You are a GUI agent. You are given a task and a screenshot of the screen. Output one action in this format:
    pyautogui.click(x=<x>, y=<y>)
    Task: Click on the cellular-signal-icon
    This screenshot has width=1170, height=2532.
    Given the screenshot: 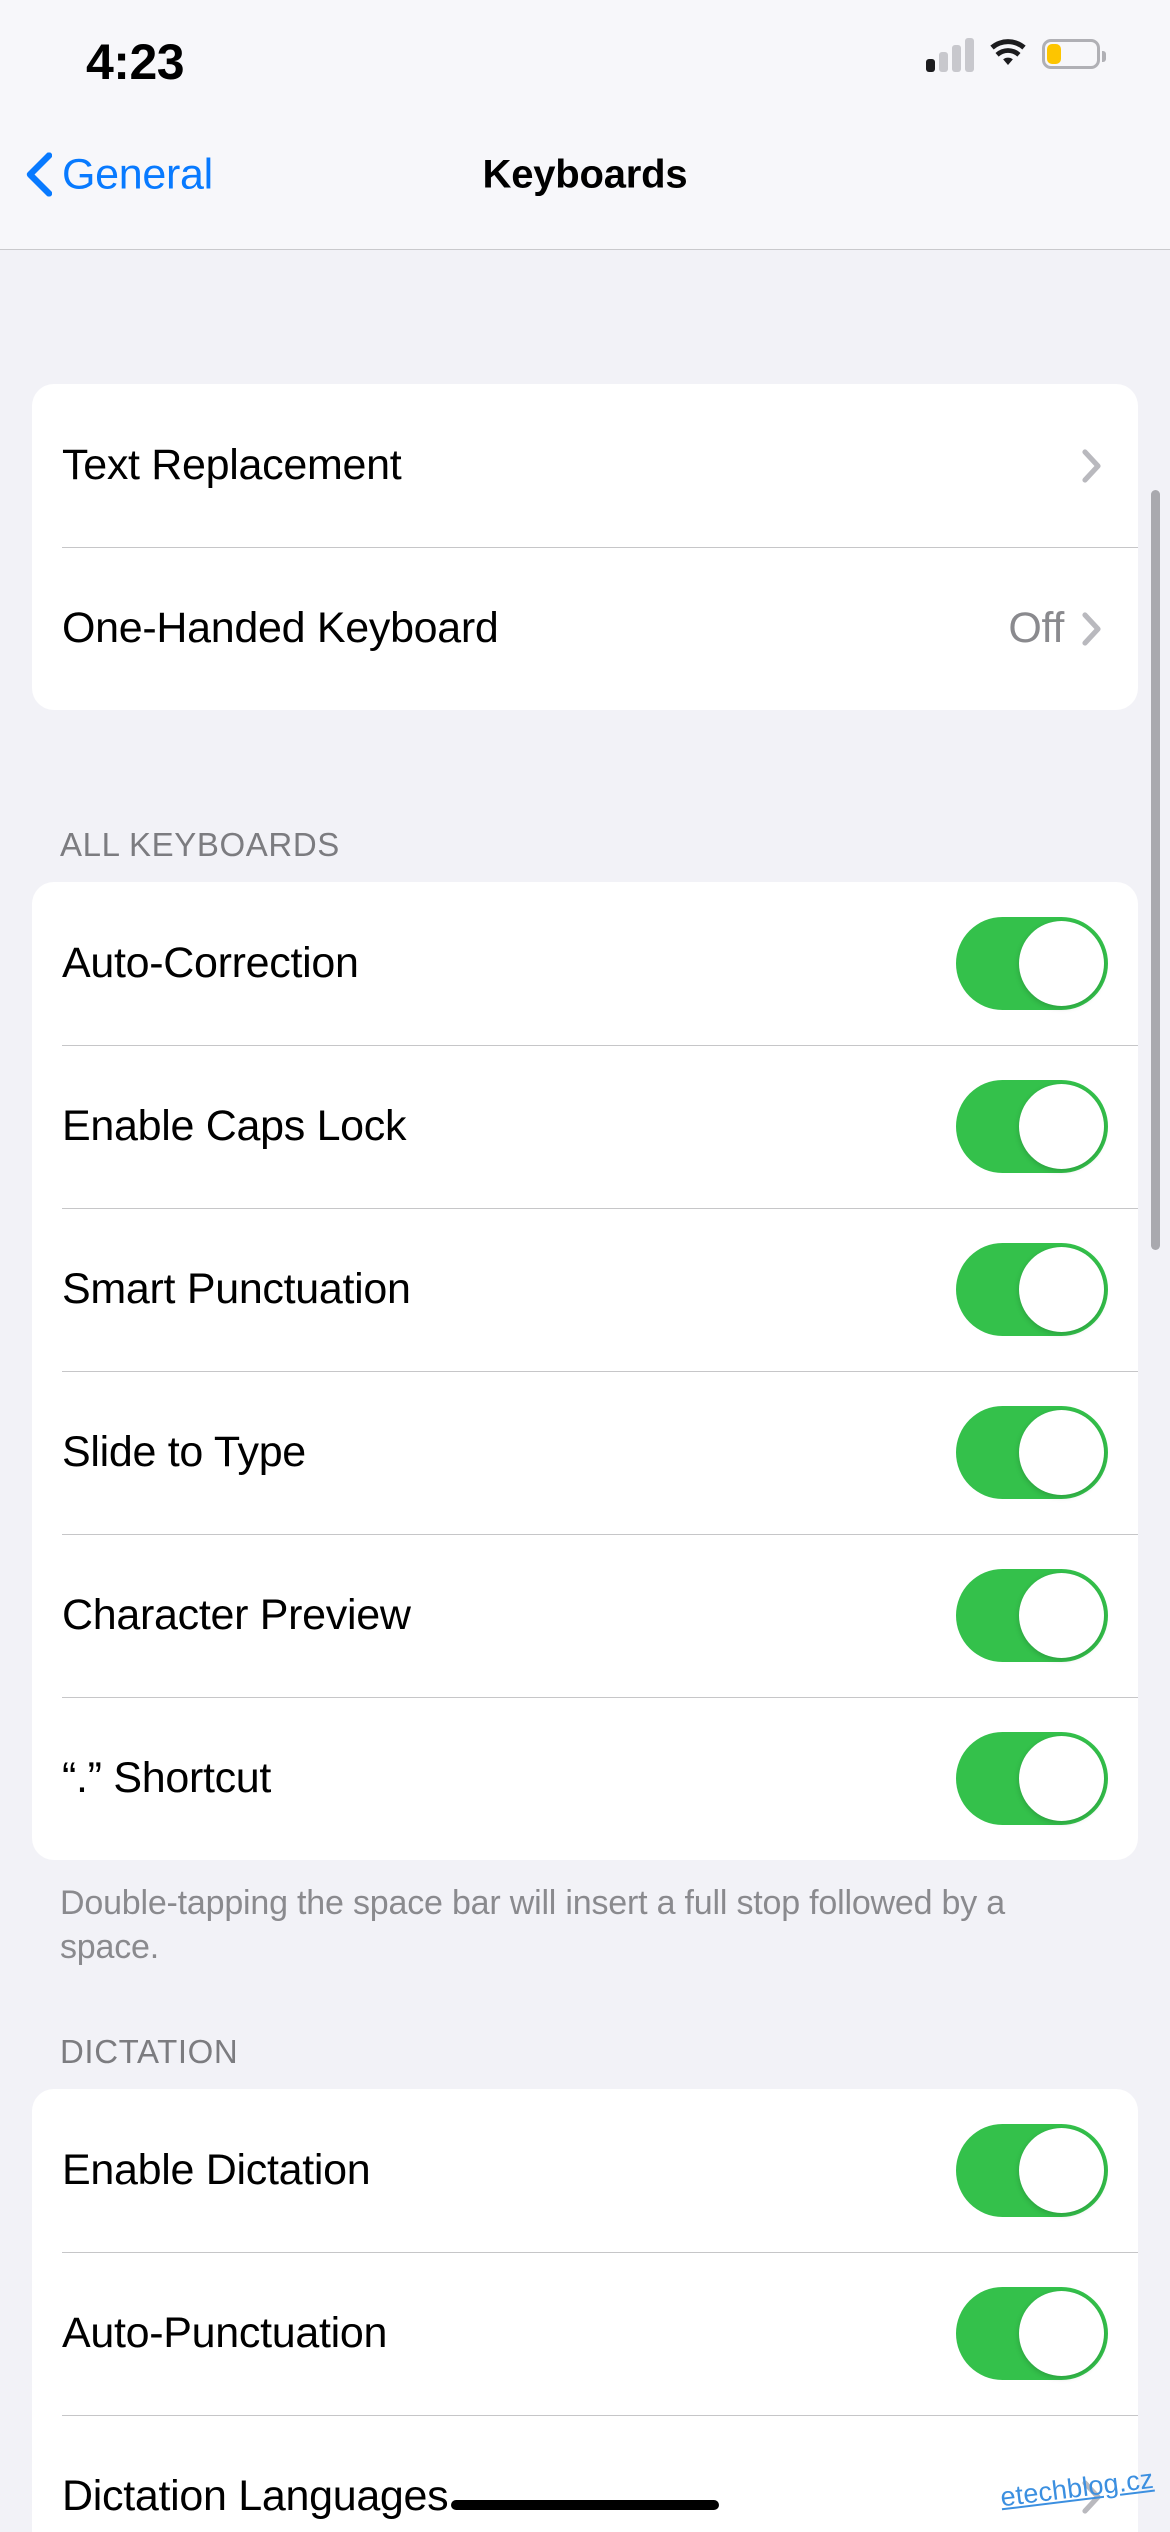 What is the action you would take?
    pyautogui.click(x=950, y=54)
    